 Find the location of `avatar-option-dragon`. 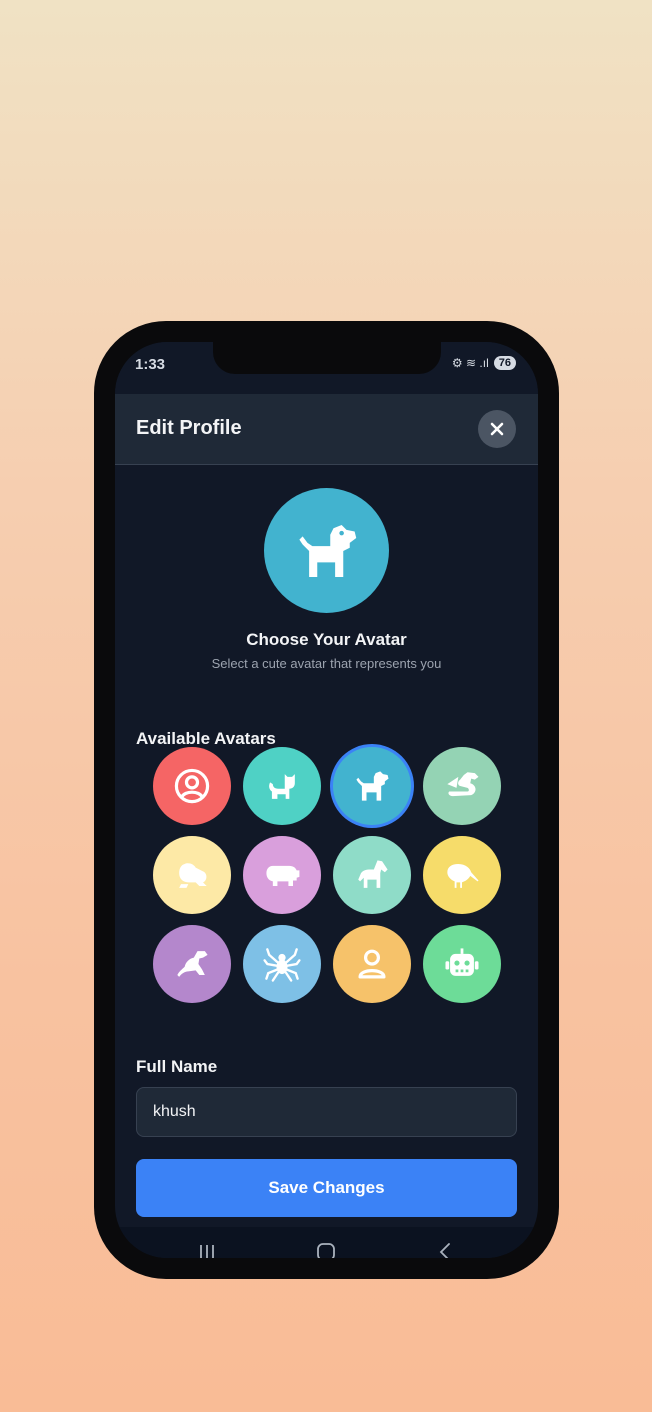

avatar-option-dragon is located at coordinates (462, 786).